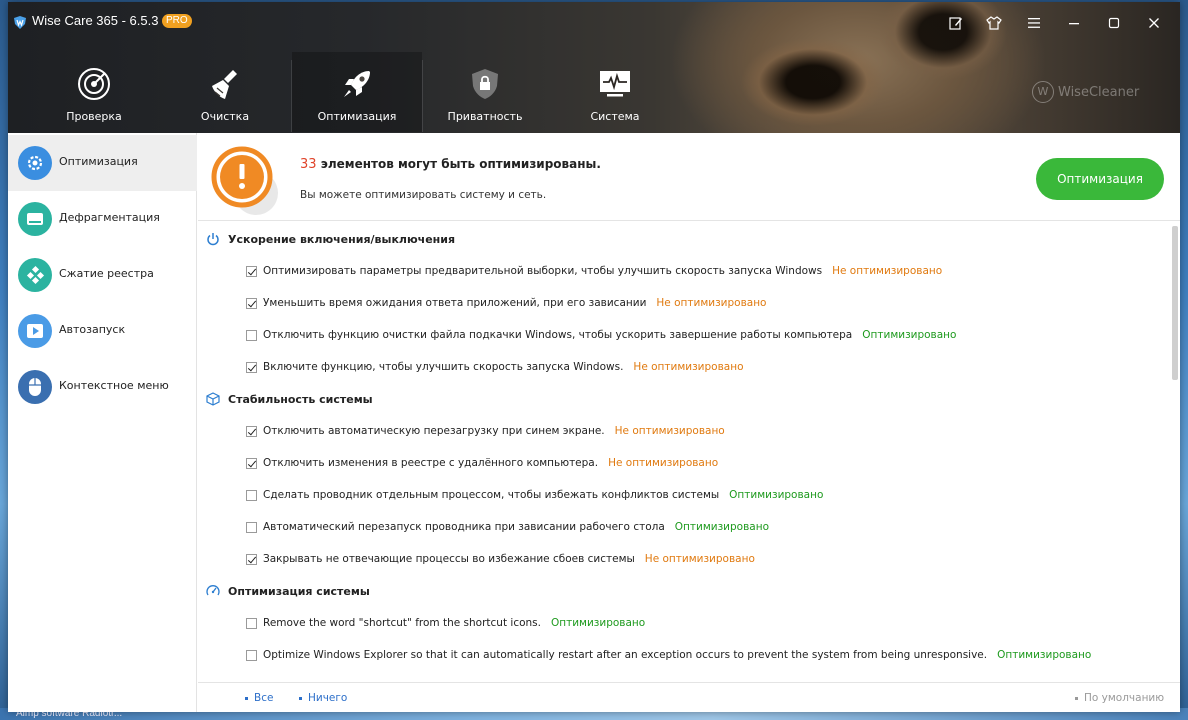  I want to click on sidebar-item-optimization: Оптимизация, so click(102, 163).